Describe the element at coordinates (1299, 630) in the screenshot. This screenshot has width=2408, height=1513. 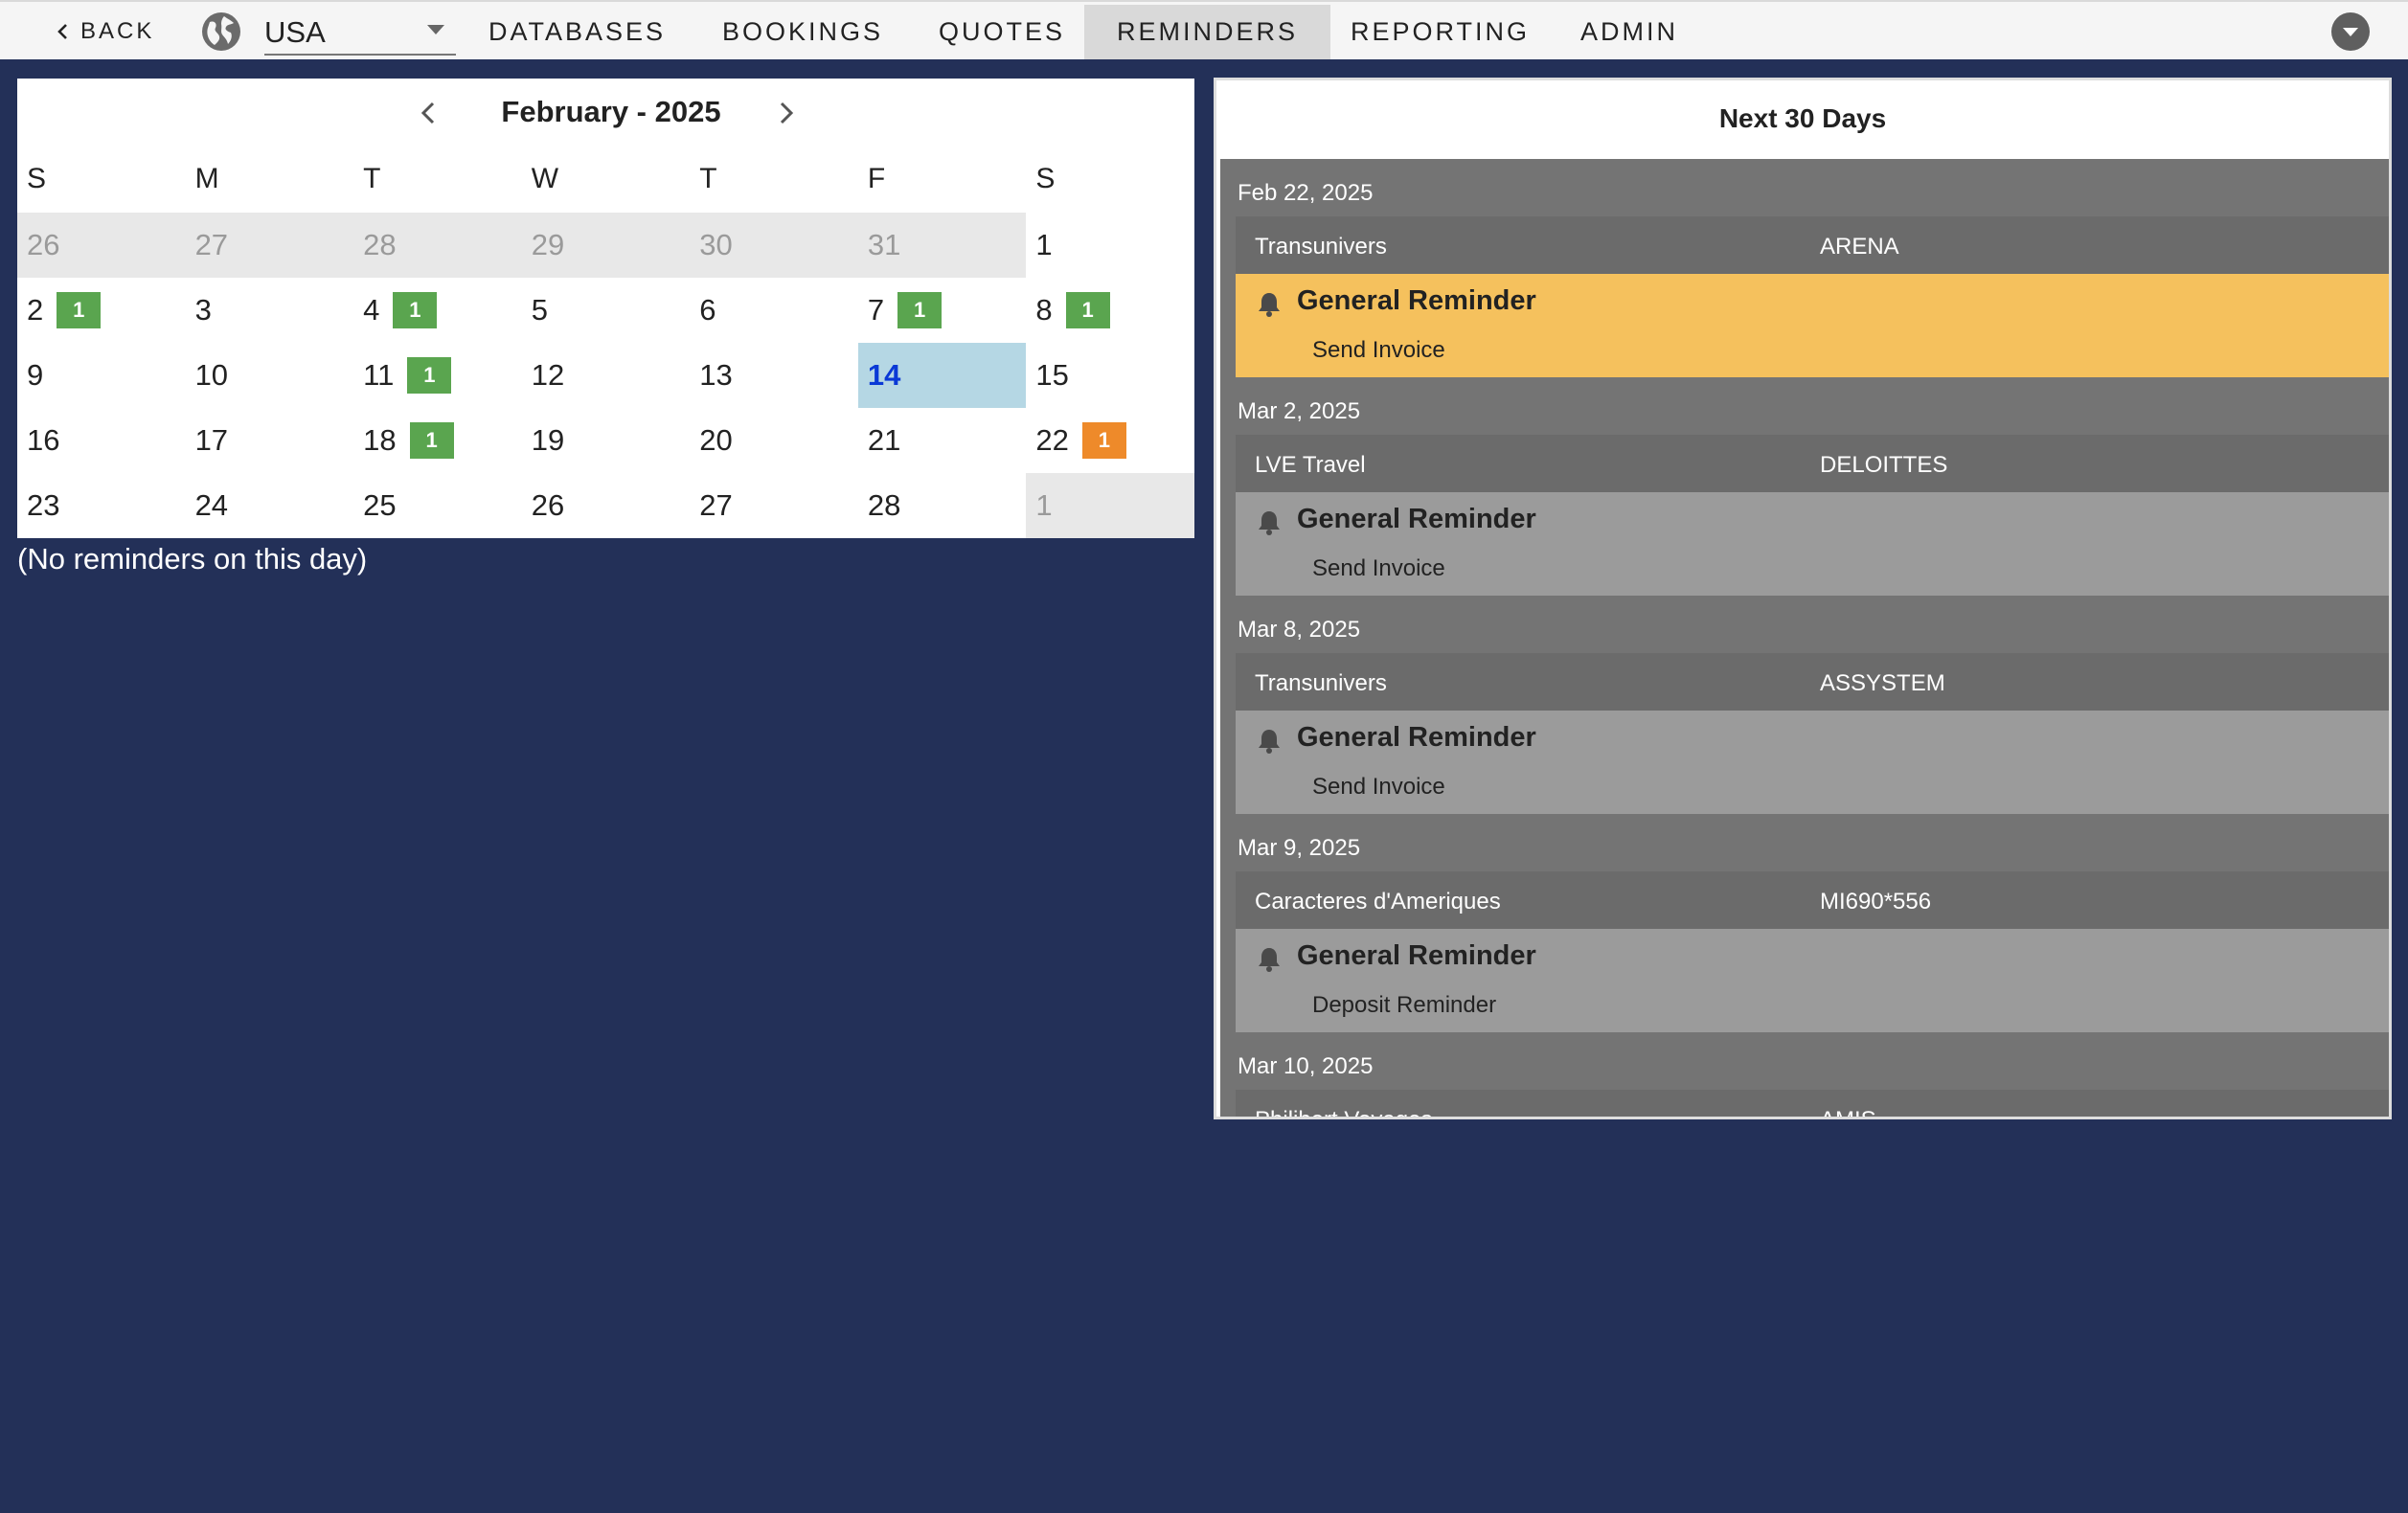
I see `group-date: Mar 8, 2025` at that location.